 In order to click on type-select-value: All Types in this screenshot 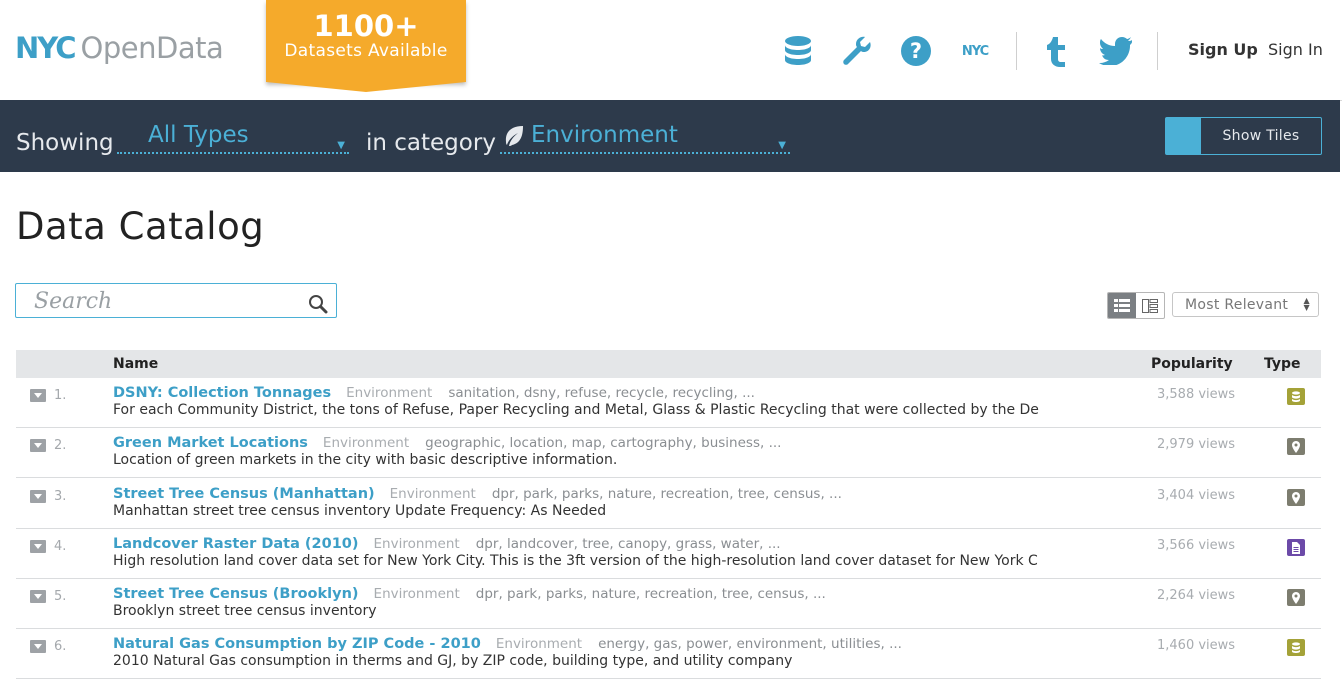, I will do `click(198, 135)`.